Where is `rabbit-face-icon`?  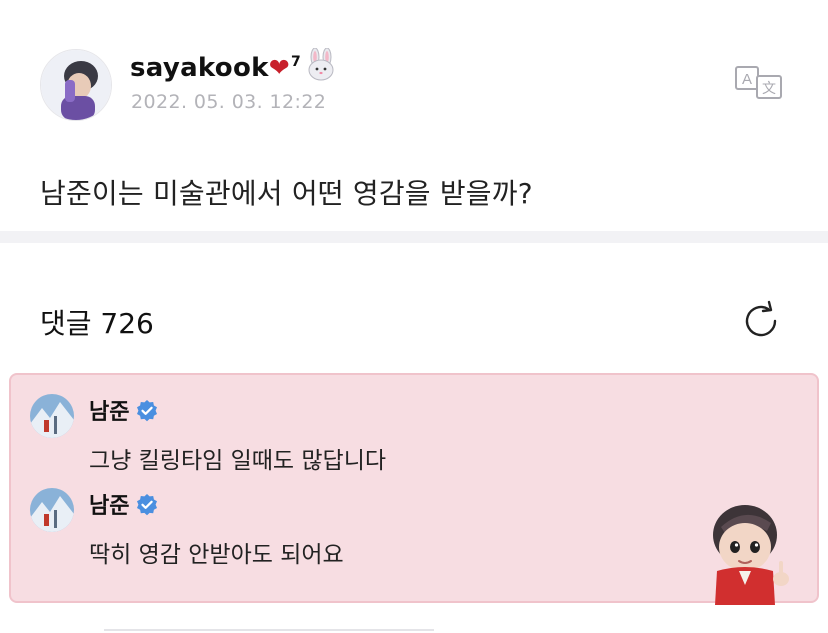
rabbit-face-icon is located at coordinates (321, 64).